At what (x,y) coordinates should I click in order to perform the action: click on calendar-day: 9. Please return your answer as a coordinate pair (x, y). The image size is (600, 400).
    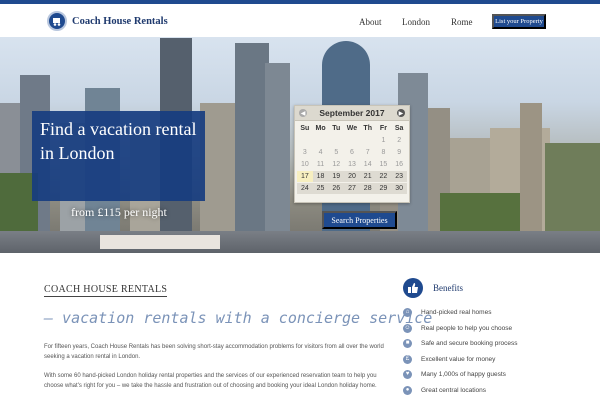
    Looking at the image, I should click on (399, 152).